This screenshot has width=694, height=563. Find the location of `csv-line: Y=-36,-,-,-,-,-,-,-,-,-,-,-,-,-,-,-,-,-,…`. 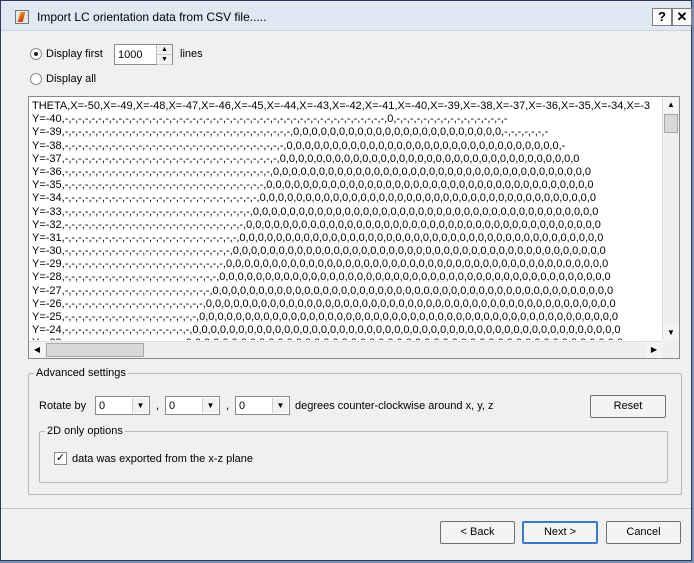

csv-line: Y=-36,-,-,-,-,-,-,-,-,-,-,-,-,-,-,-,-,-,… is located at coordinates (312, 171).